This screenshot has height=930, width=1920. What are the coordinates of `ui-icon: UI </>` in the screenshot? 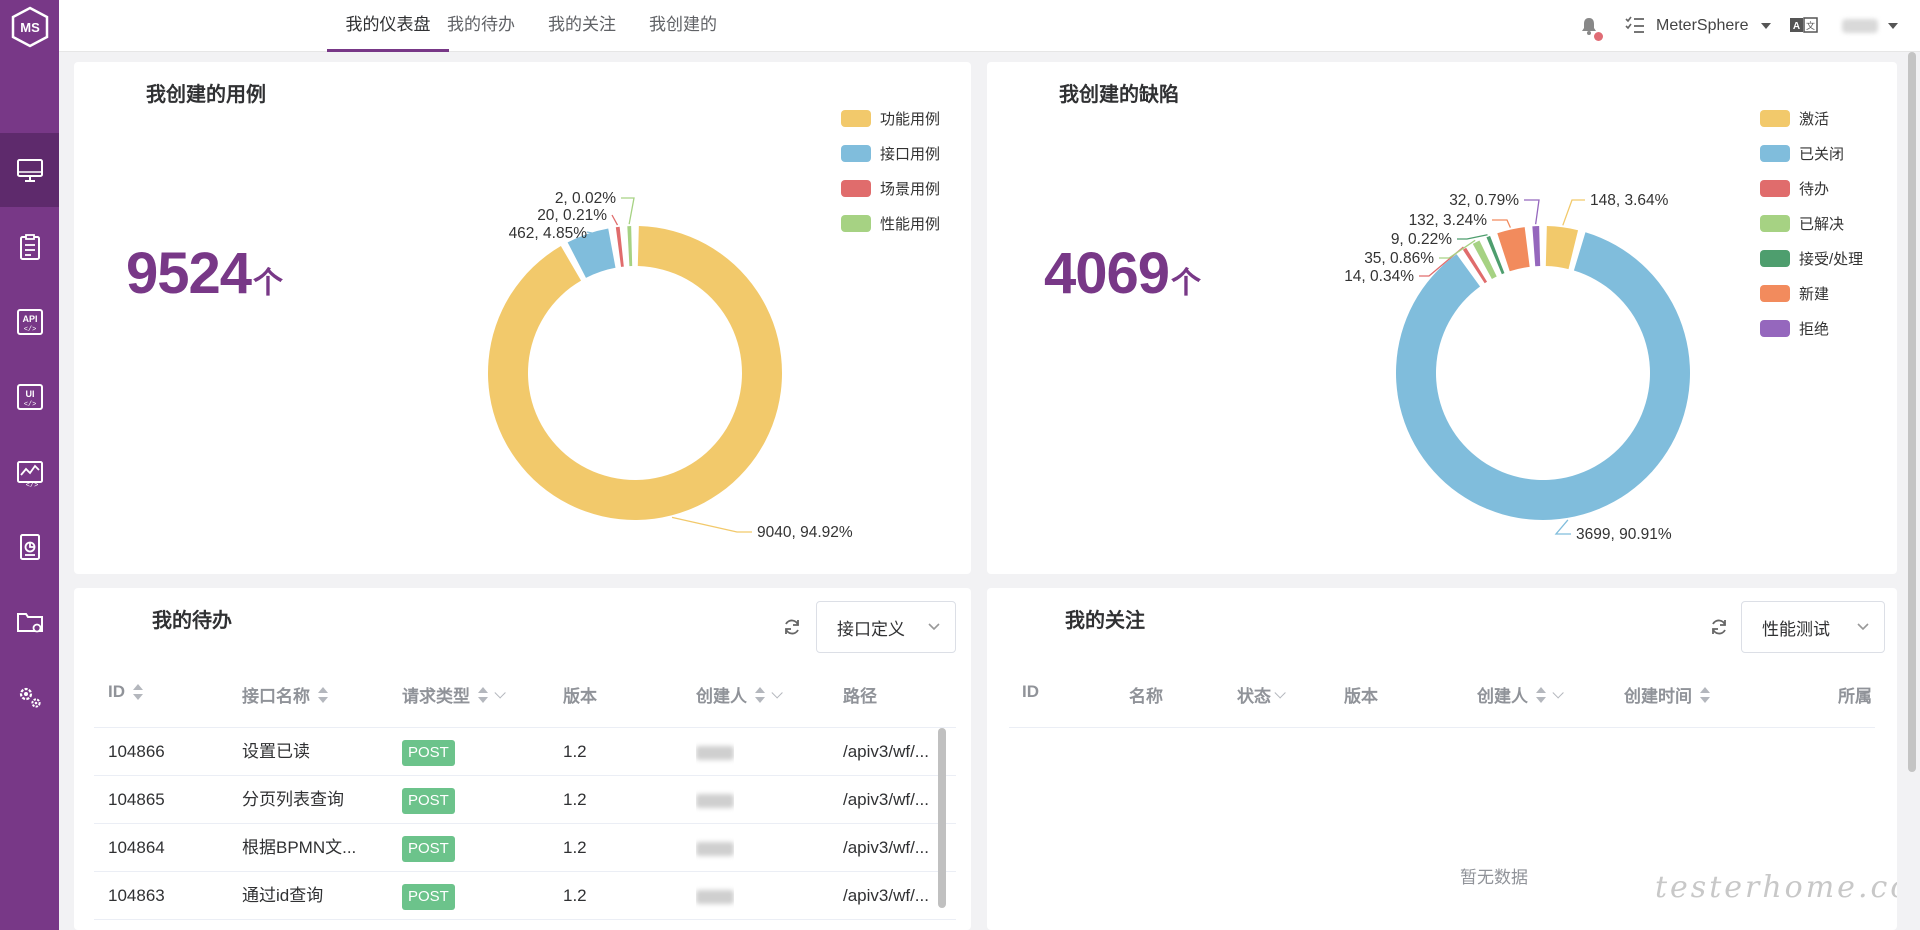 It's located at (29, 397).